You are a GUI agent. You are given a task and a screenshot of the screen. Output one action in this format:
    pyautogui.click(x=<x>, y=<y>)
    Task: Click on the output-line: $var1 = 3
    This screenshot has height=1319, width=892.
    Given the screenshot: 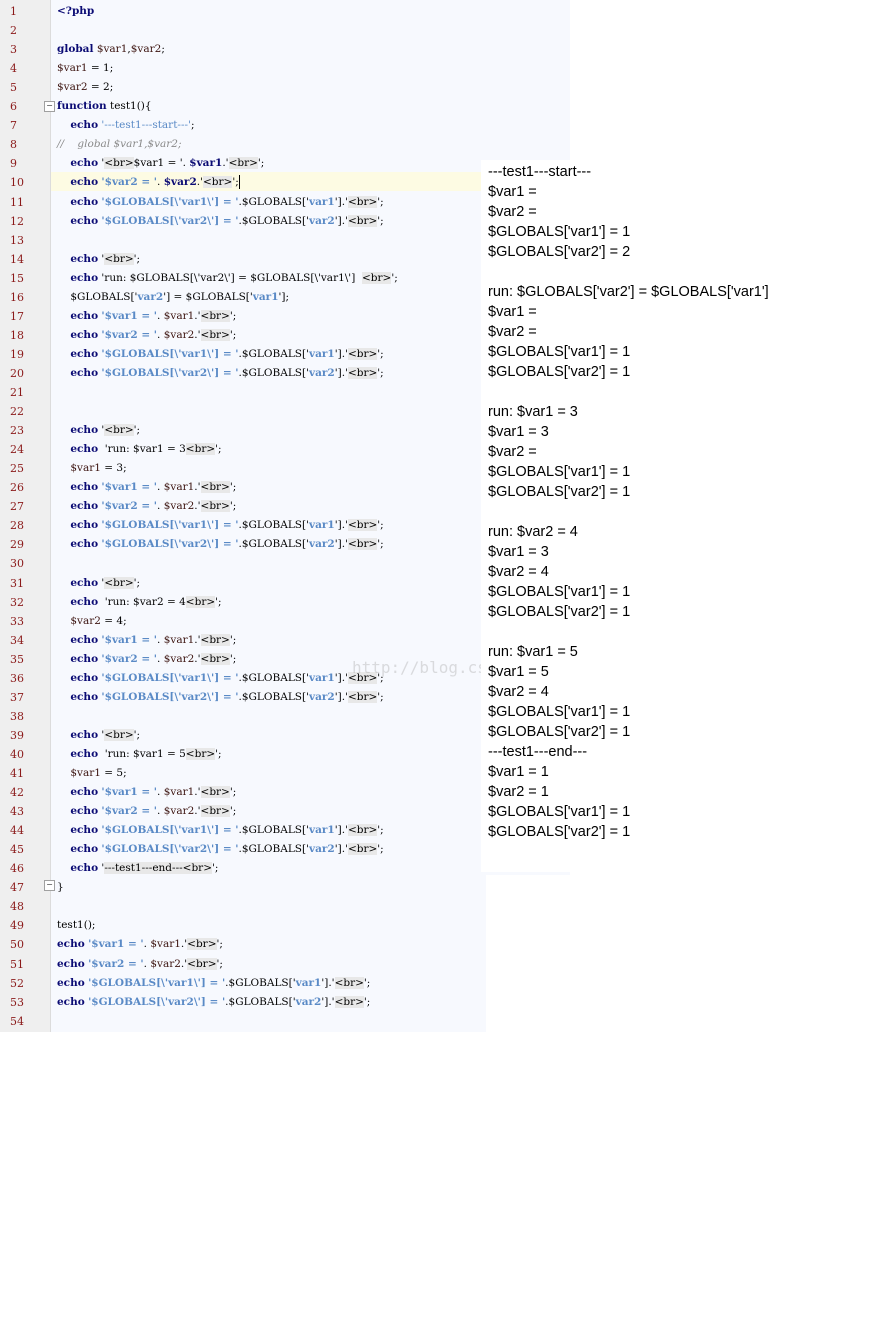 What is the action you would take?
    pyautogui.click(x=518, y=432)
    